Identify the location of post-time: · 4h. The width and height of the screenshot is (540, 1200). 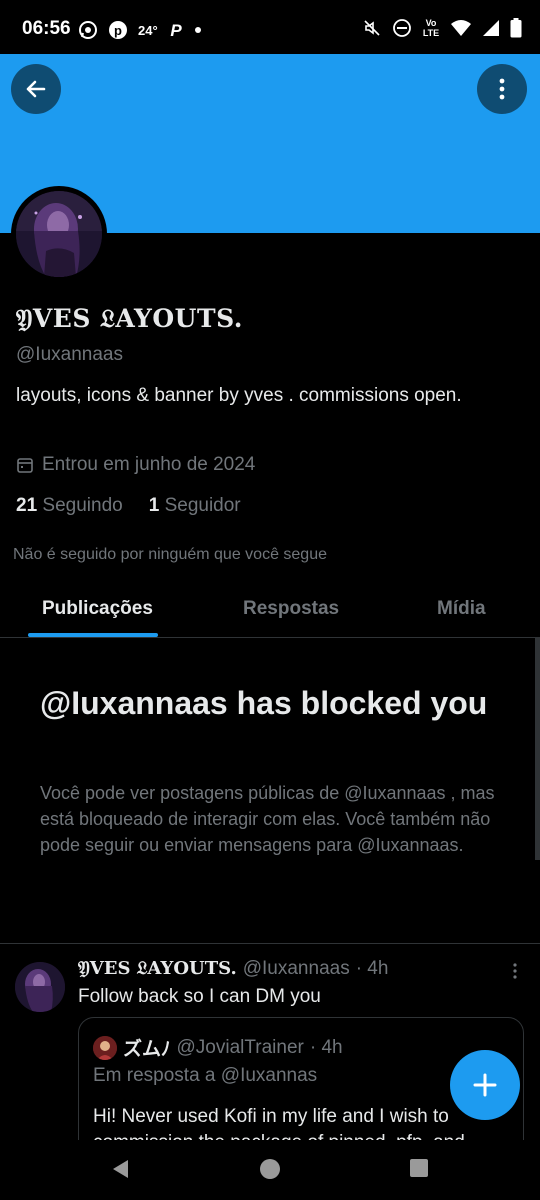
(372, 968).